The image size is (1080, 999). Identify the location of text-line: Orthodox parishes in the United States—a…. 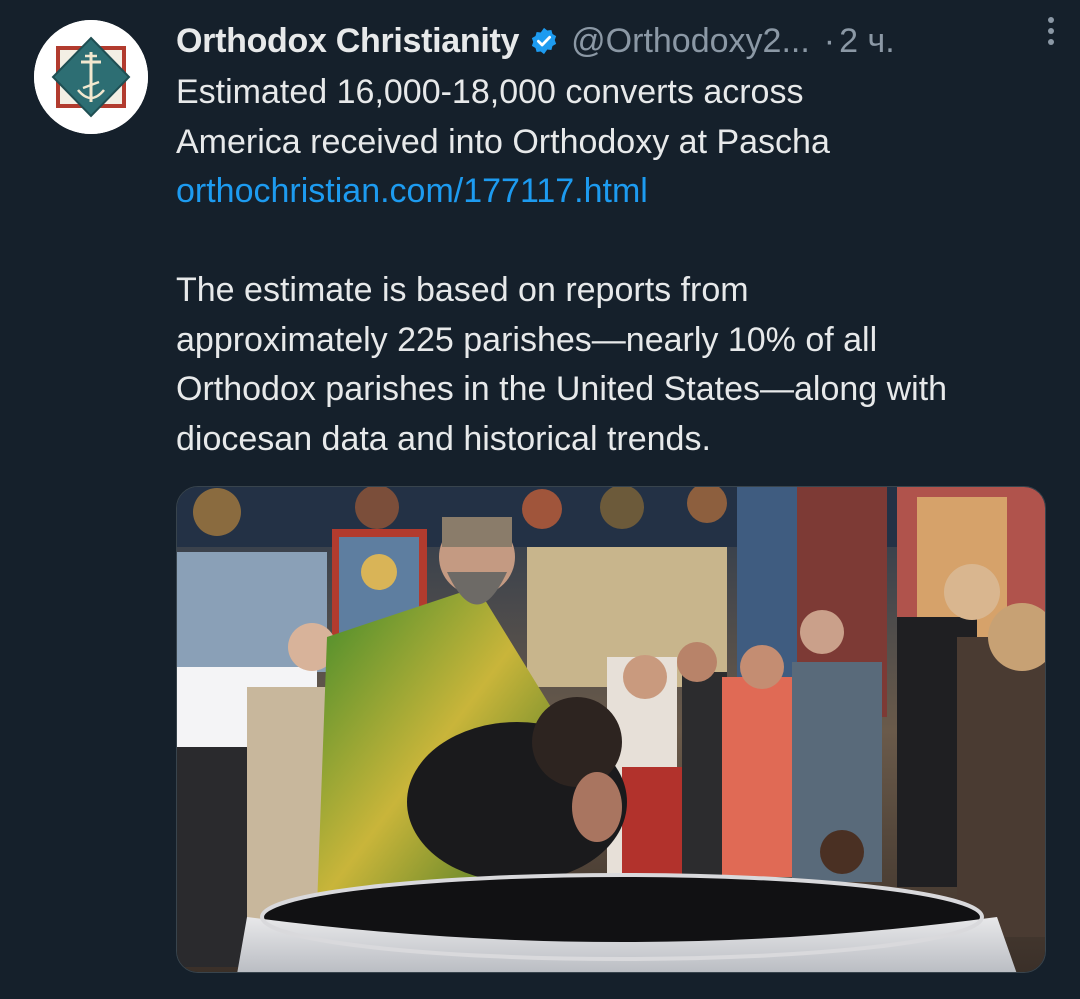
(562, 389).